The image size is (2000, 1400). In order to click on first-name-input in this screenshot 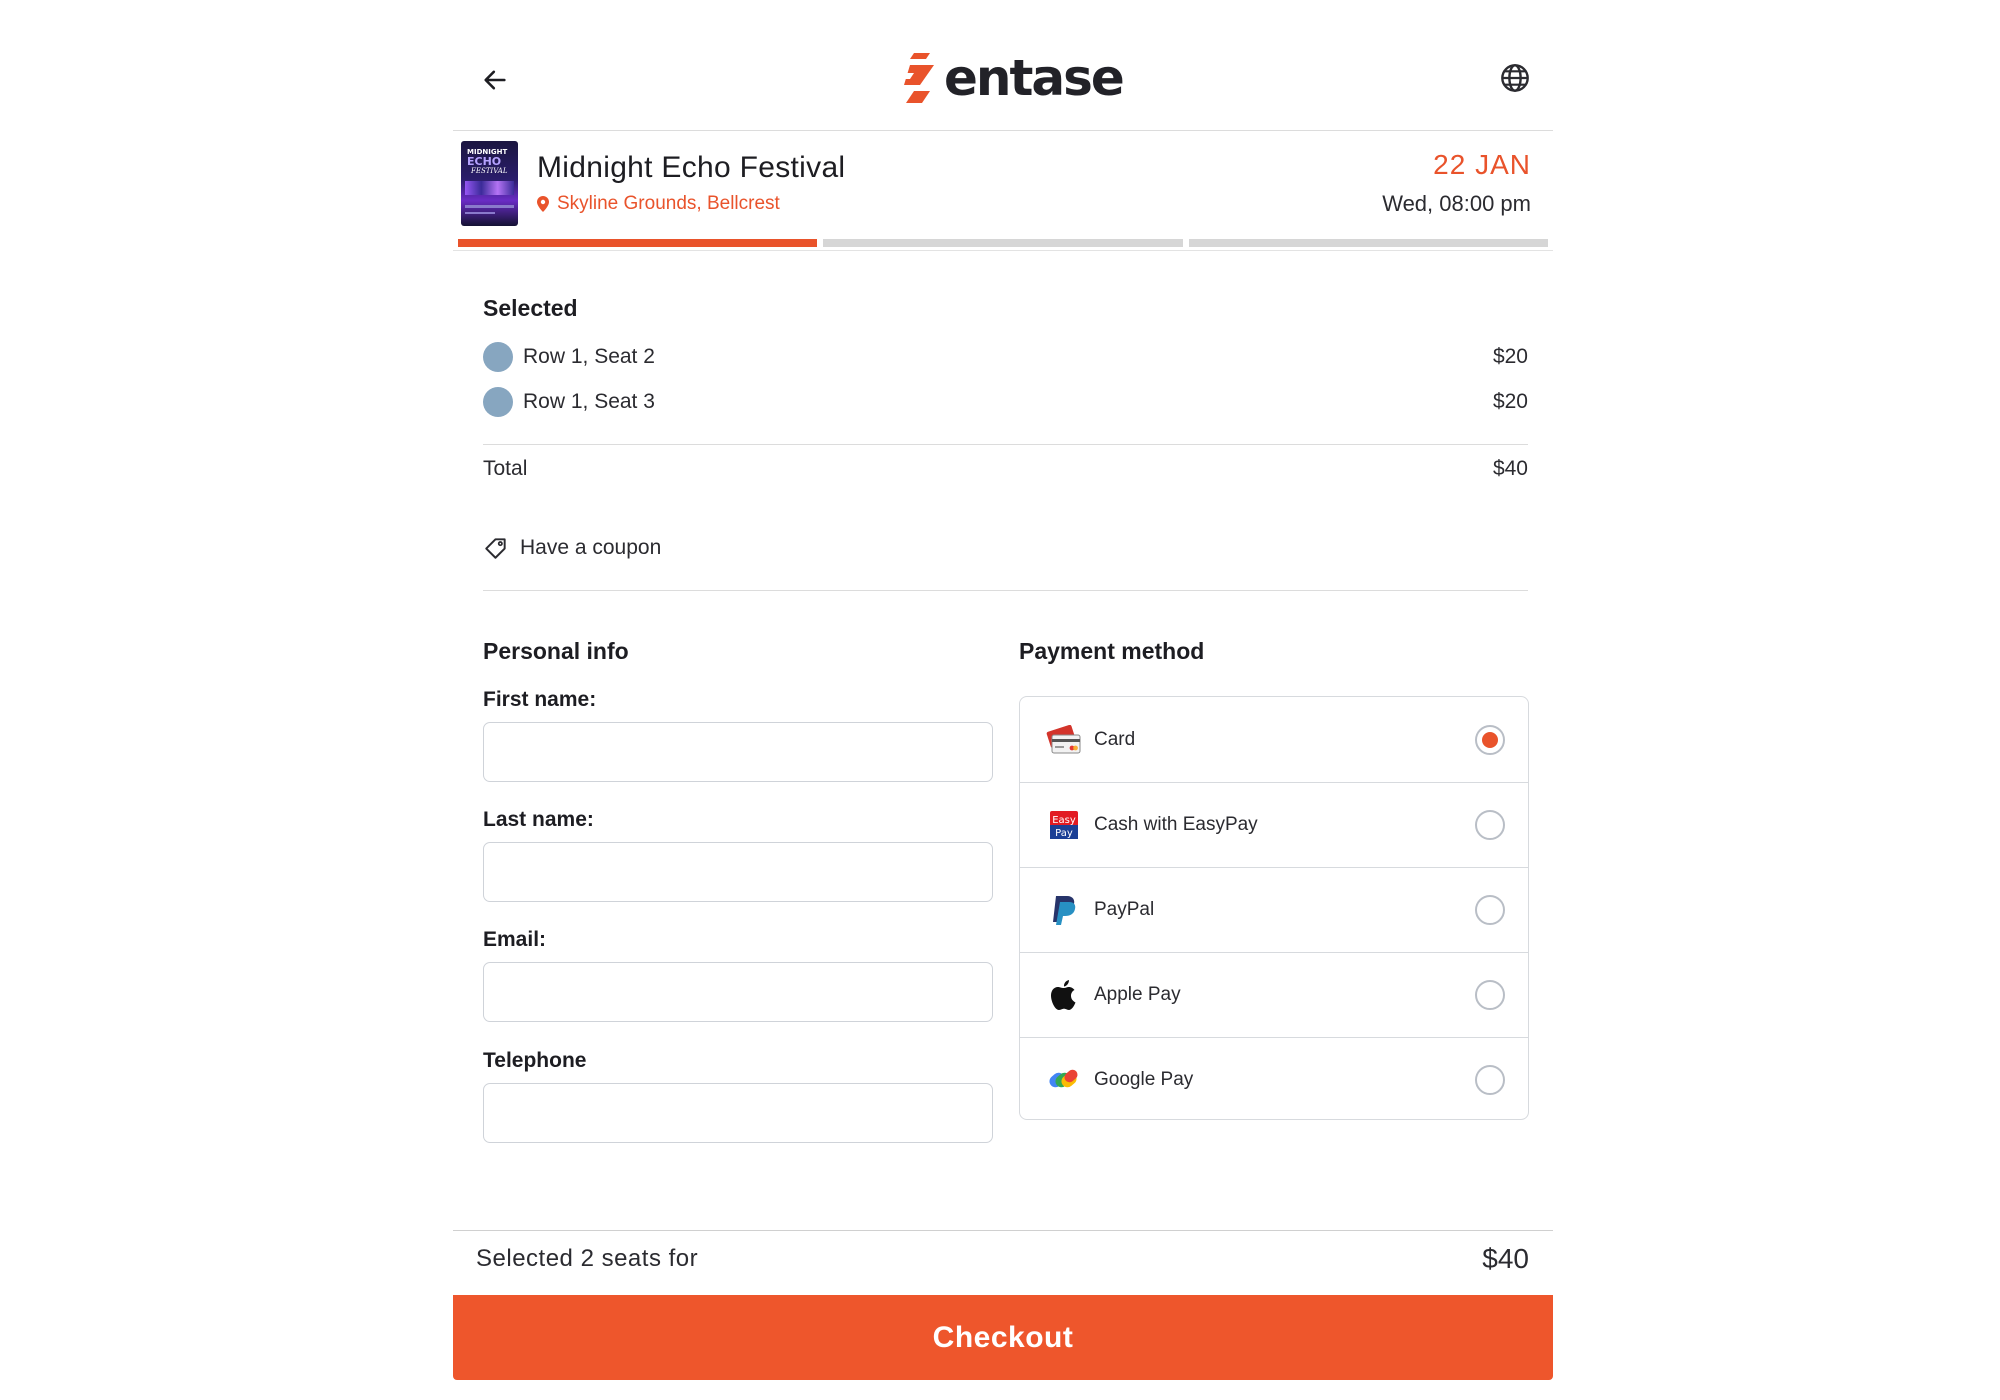, I will do `click(738, 752)`.